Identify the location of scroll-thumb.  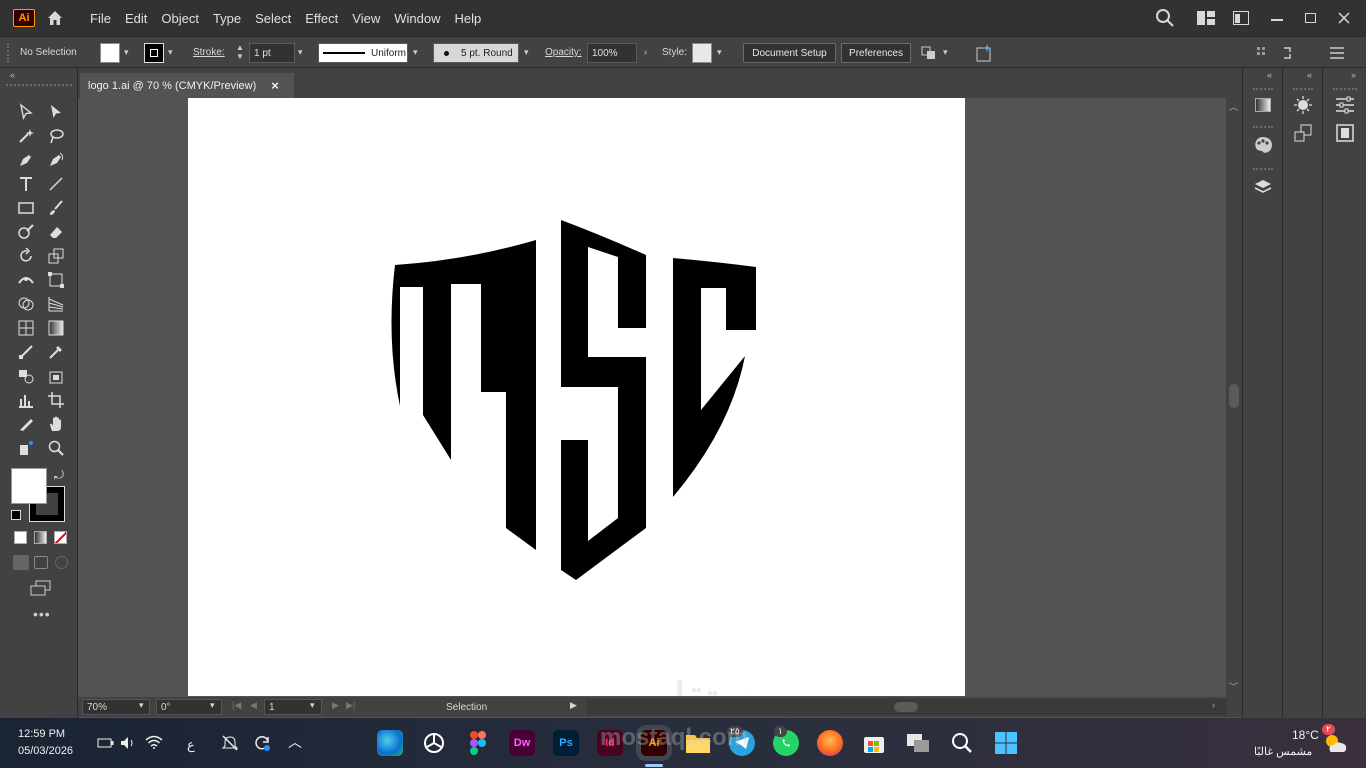
(1234, 396).